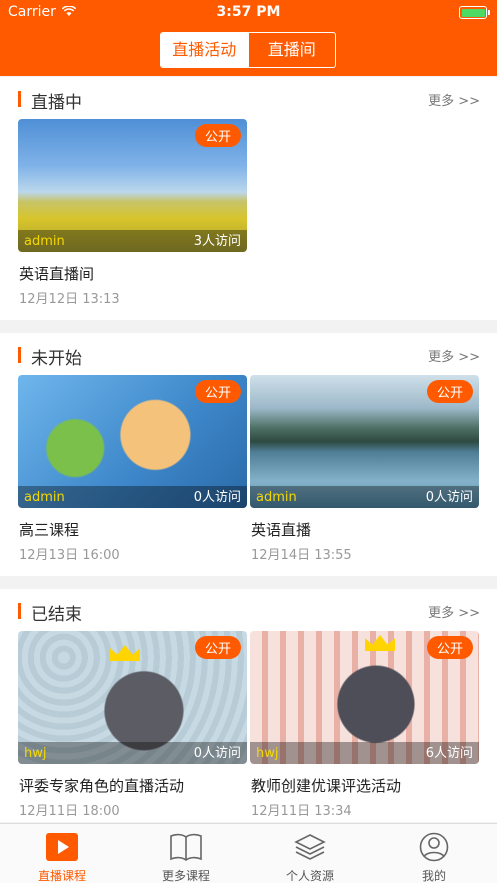 The height and width of the screenshot is (883, 497). Describe the element at coordinates (69, 299) in the screenshot. I see `card-date: 12月12日 13:13` at that location.